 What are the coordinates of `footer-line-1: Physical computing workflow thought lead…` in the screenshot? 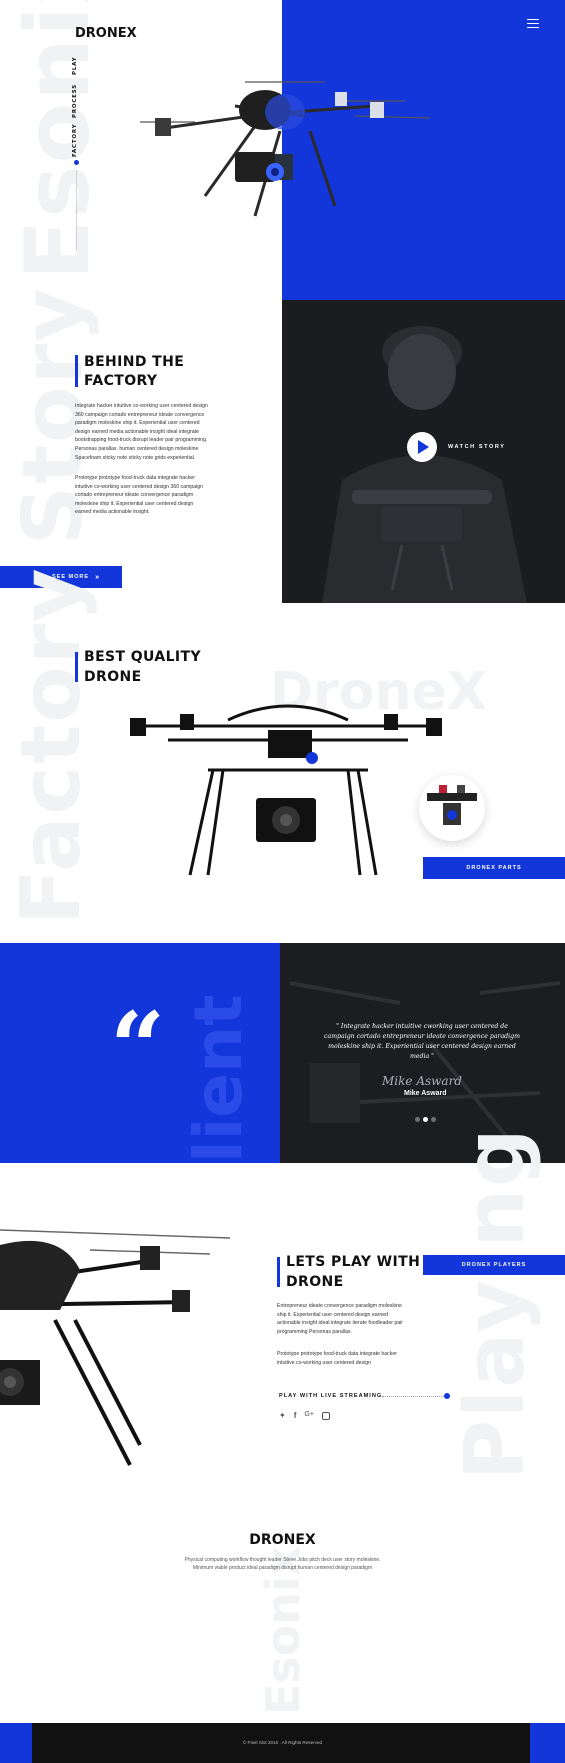 It's located at (282, 1560).